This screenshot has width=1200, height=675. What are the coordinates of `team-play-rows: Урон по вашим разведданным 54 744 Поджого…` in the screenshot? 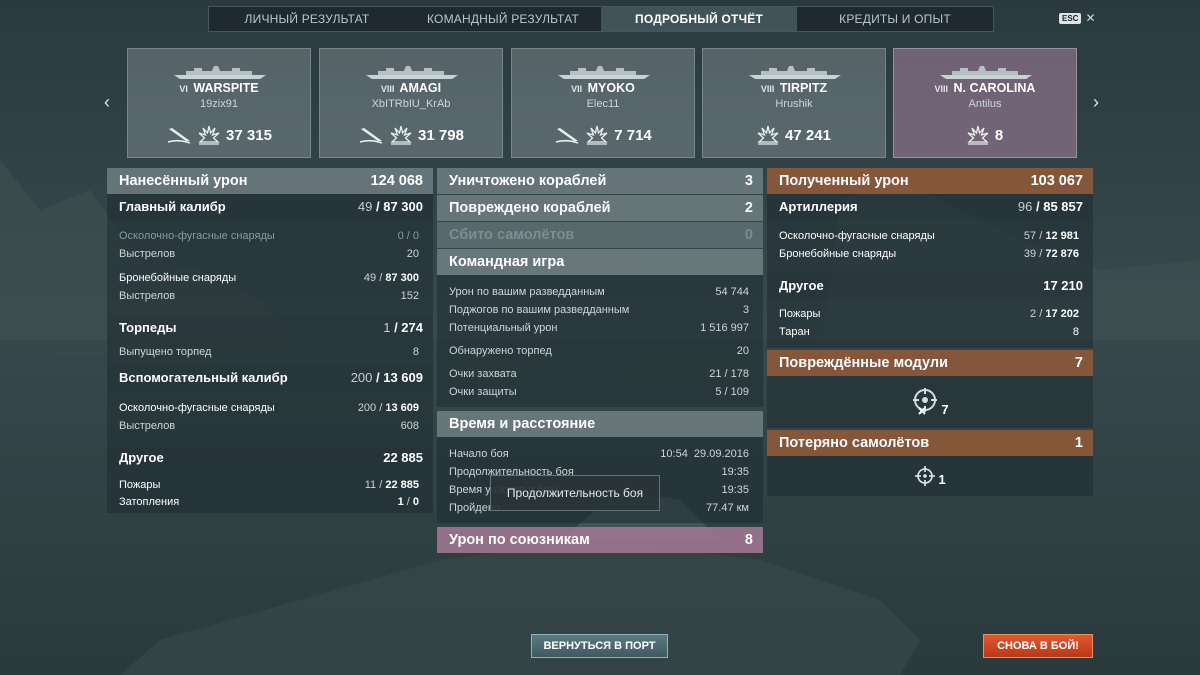 It's located at (600, 341).